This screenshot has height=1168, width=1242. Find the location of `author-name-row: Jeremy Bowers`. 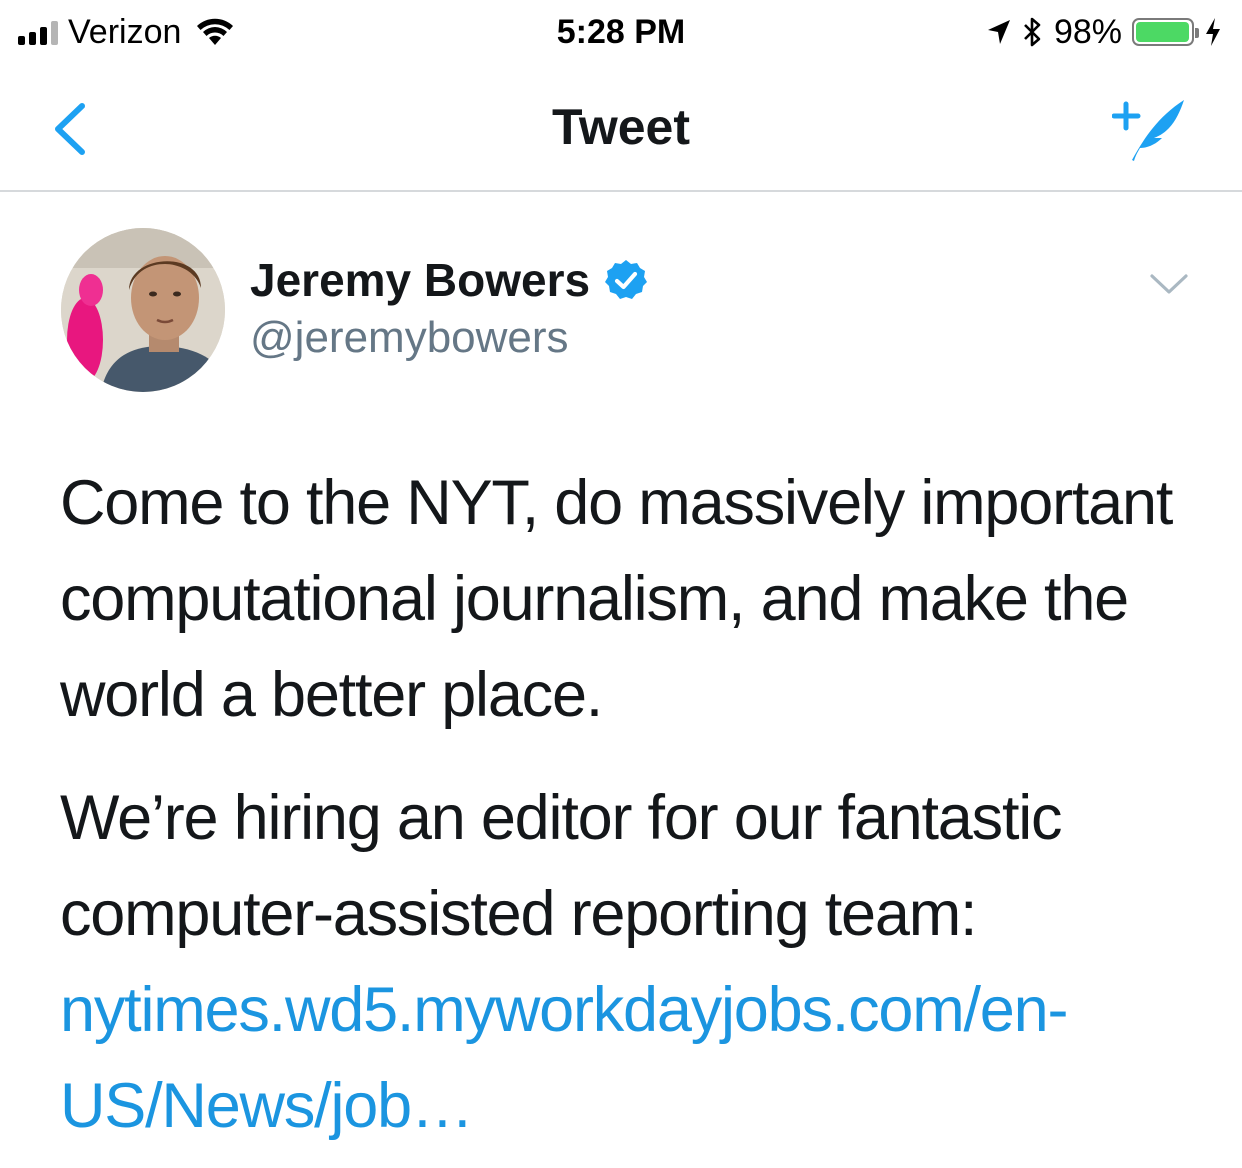

author-name-row: Jeremy Bowers is located at coordinates (449, 280).